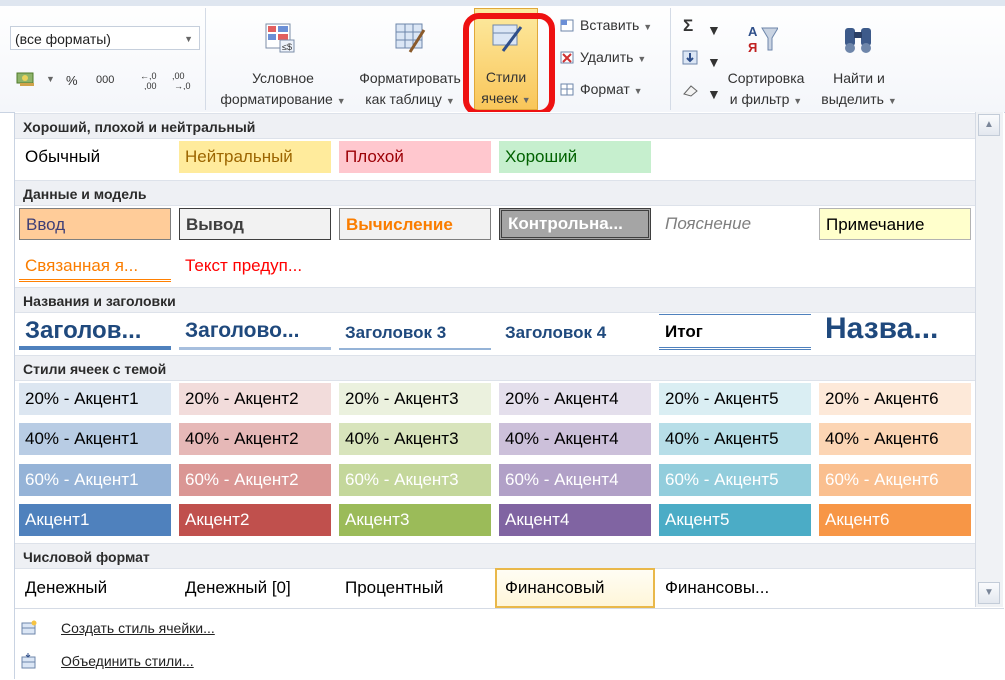 The width and height of the screenshot is (1005, 680). What do you see at coordinates (895, 480) in the screenshot?
I see `style-tile-theme-3-6: 60% - Акцент6` at bounding box center [895, 480].